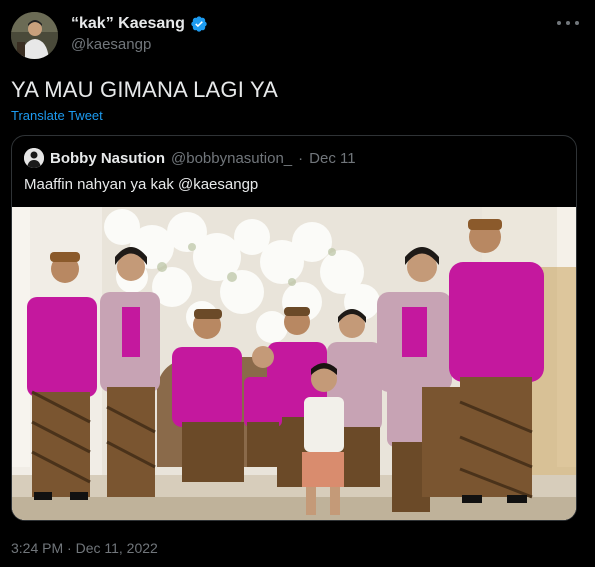  I want to click on author-name-row: “kak” Kaesang, so click(139, 24).